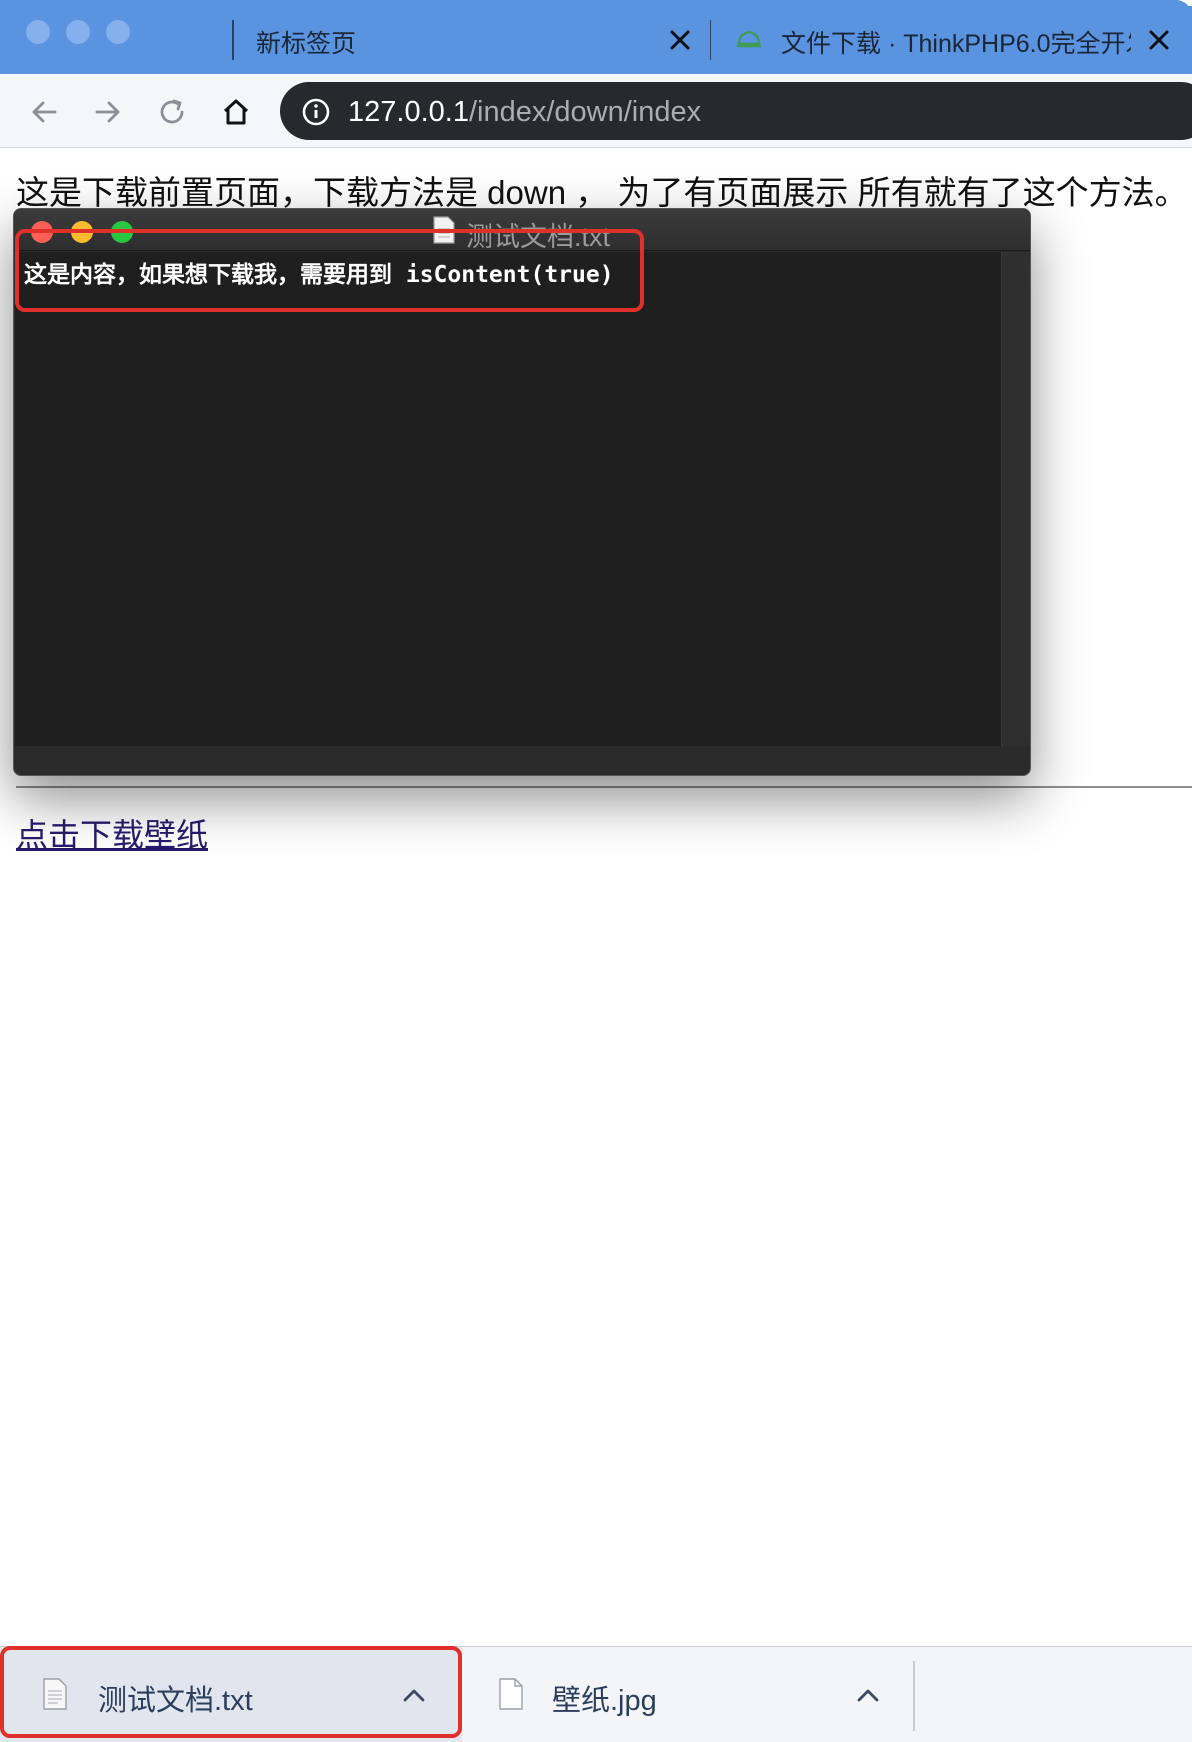 The height and width of the screenshot is (1742, 1192). What do you see at coordinates (112, 833) in the screenshot?
I see `download-wallpaper-link: 点击下载壁纸` at bounding box center [112, 833].